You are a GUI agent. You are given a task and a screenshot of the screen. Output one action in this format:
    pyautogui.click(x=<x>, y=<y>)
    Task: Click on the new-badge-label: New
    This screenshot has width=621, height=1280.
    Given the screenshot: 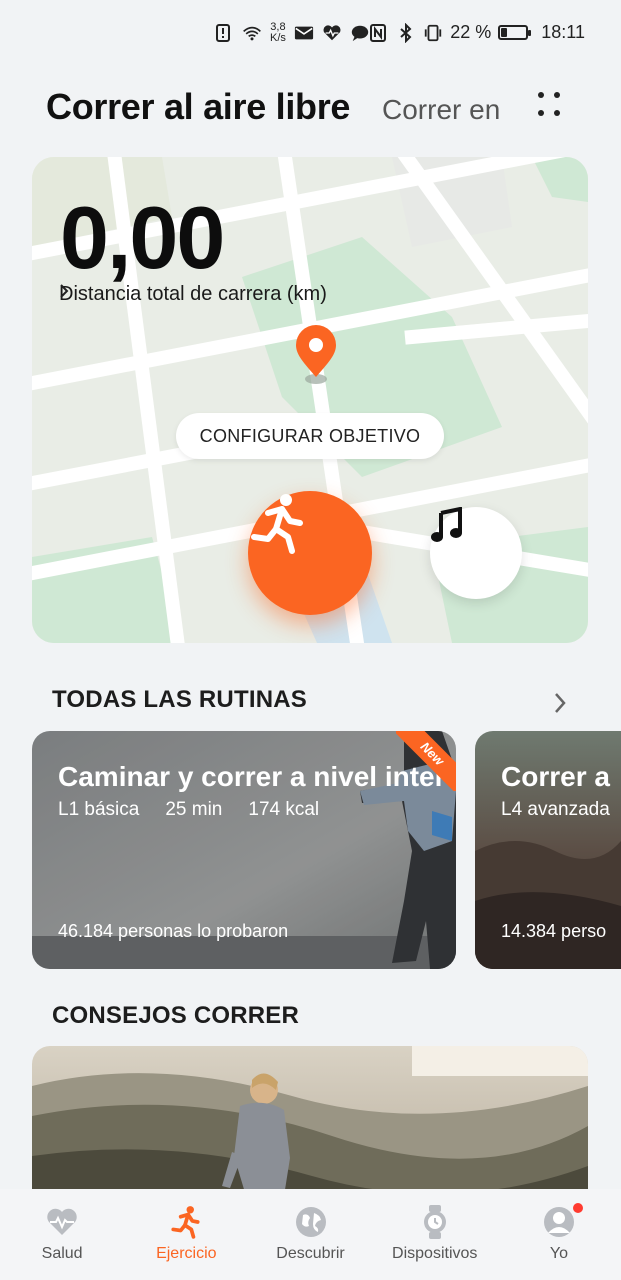 What is the action you would take?
    pyautogui.click(x=432, y=753)
    